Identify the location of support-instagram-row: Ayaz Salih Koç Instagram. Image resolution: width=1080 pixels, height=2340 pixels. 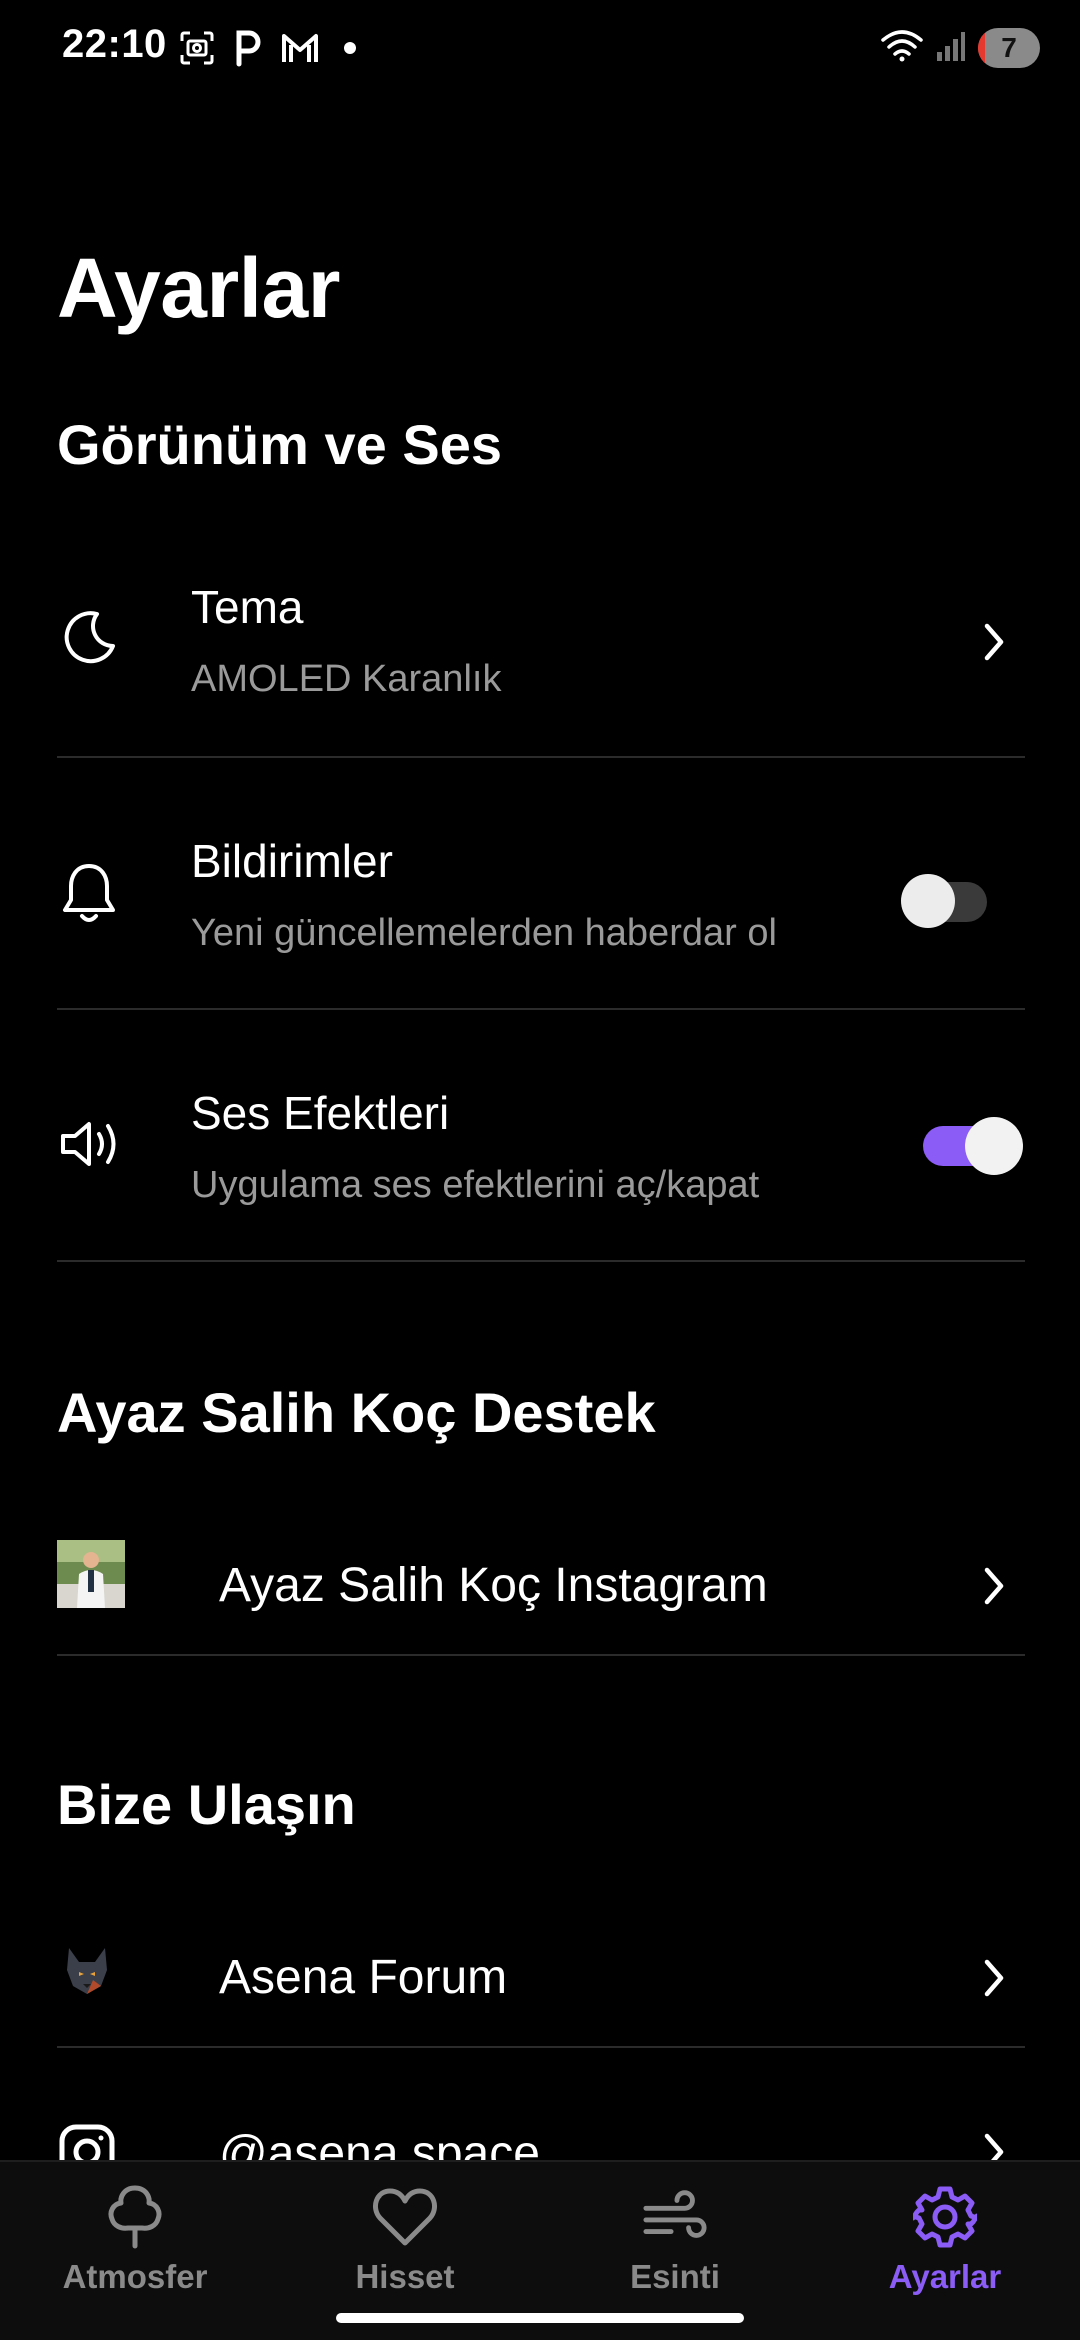
(541, 1587).